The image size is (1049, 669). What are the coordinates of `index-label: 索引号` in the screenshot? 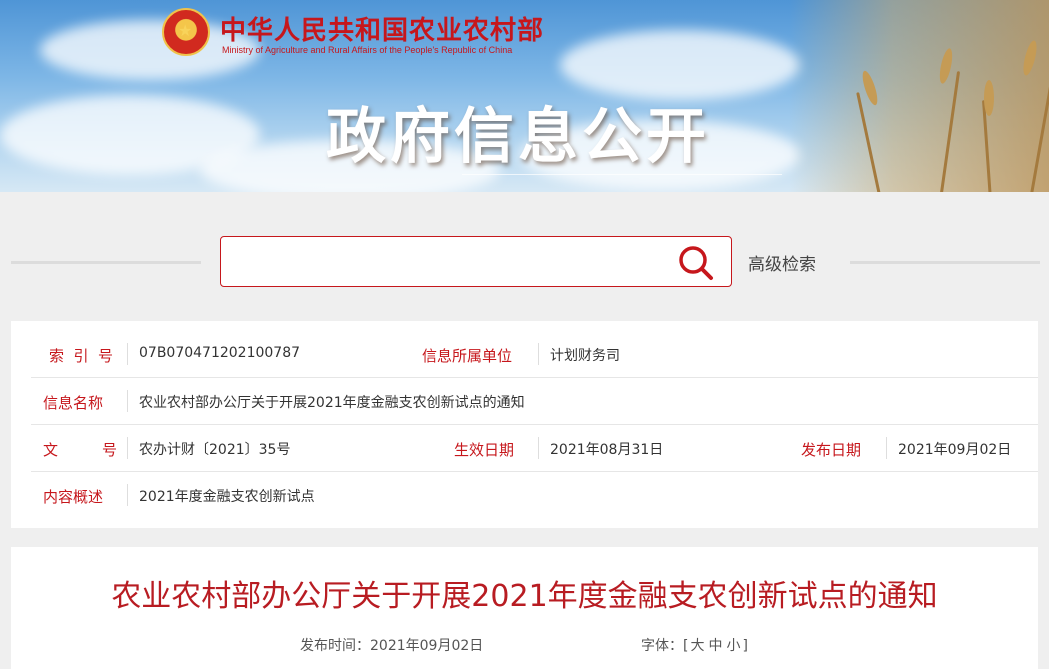 It's located at (81, 356).